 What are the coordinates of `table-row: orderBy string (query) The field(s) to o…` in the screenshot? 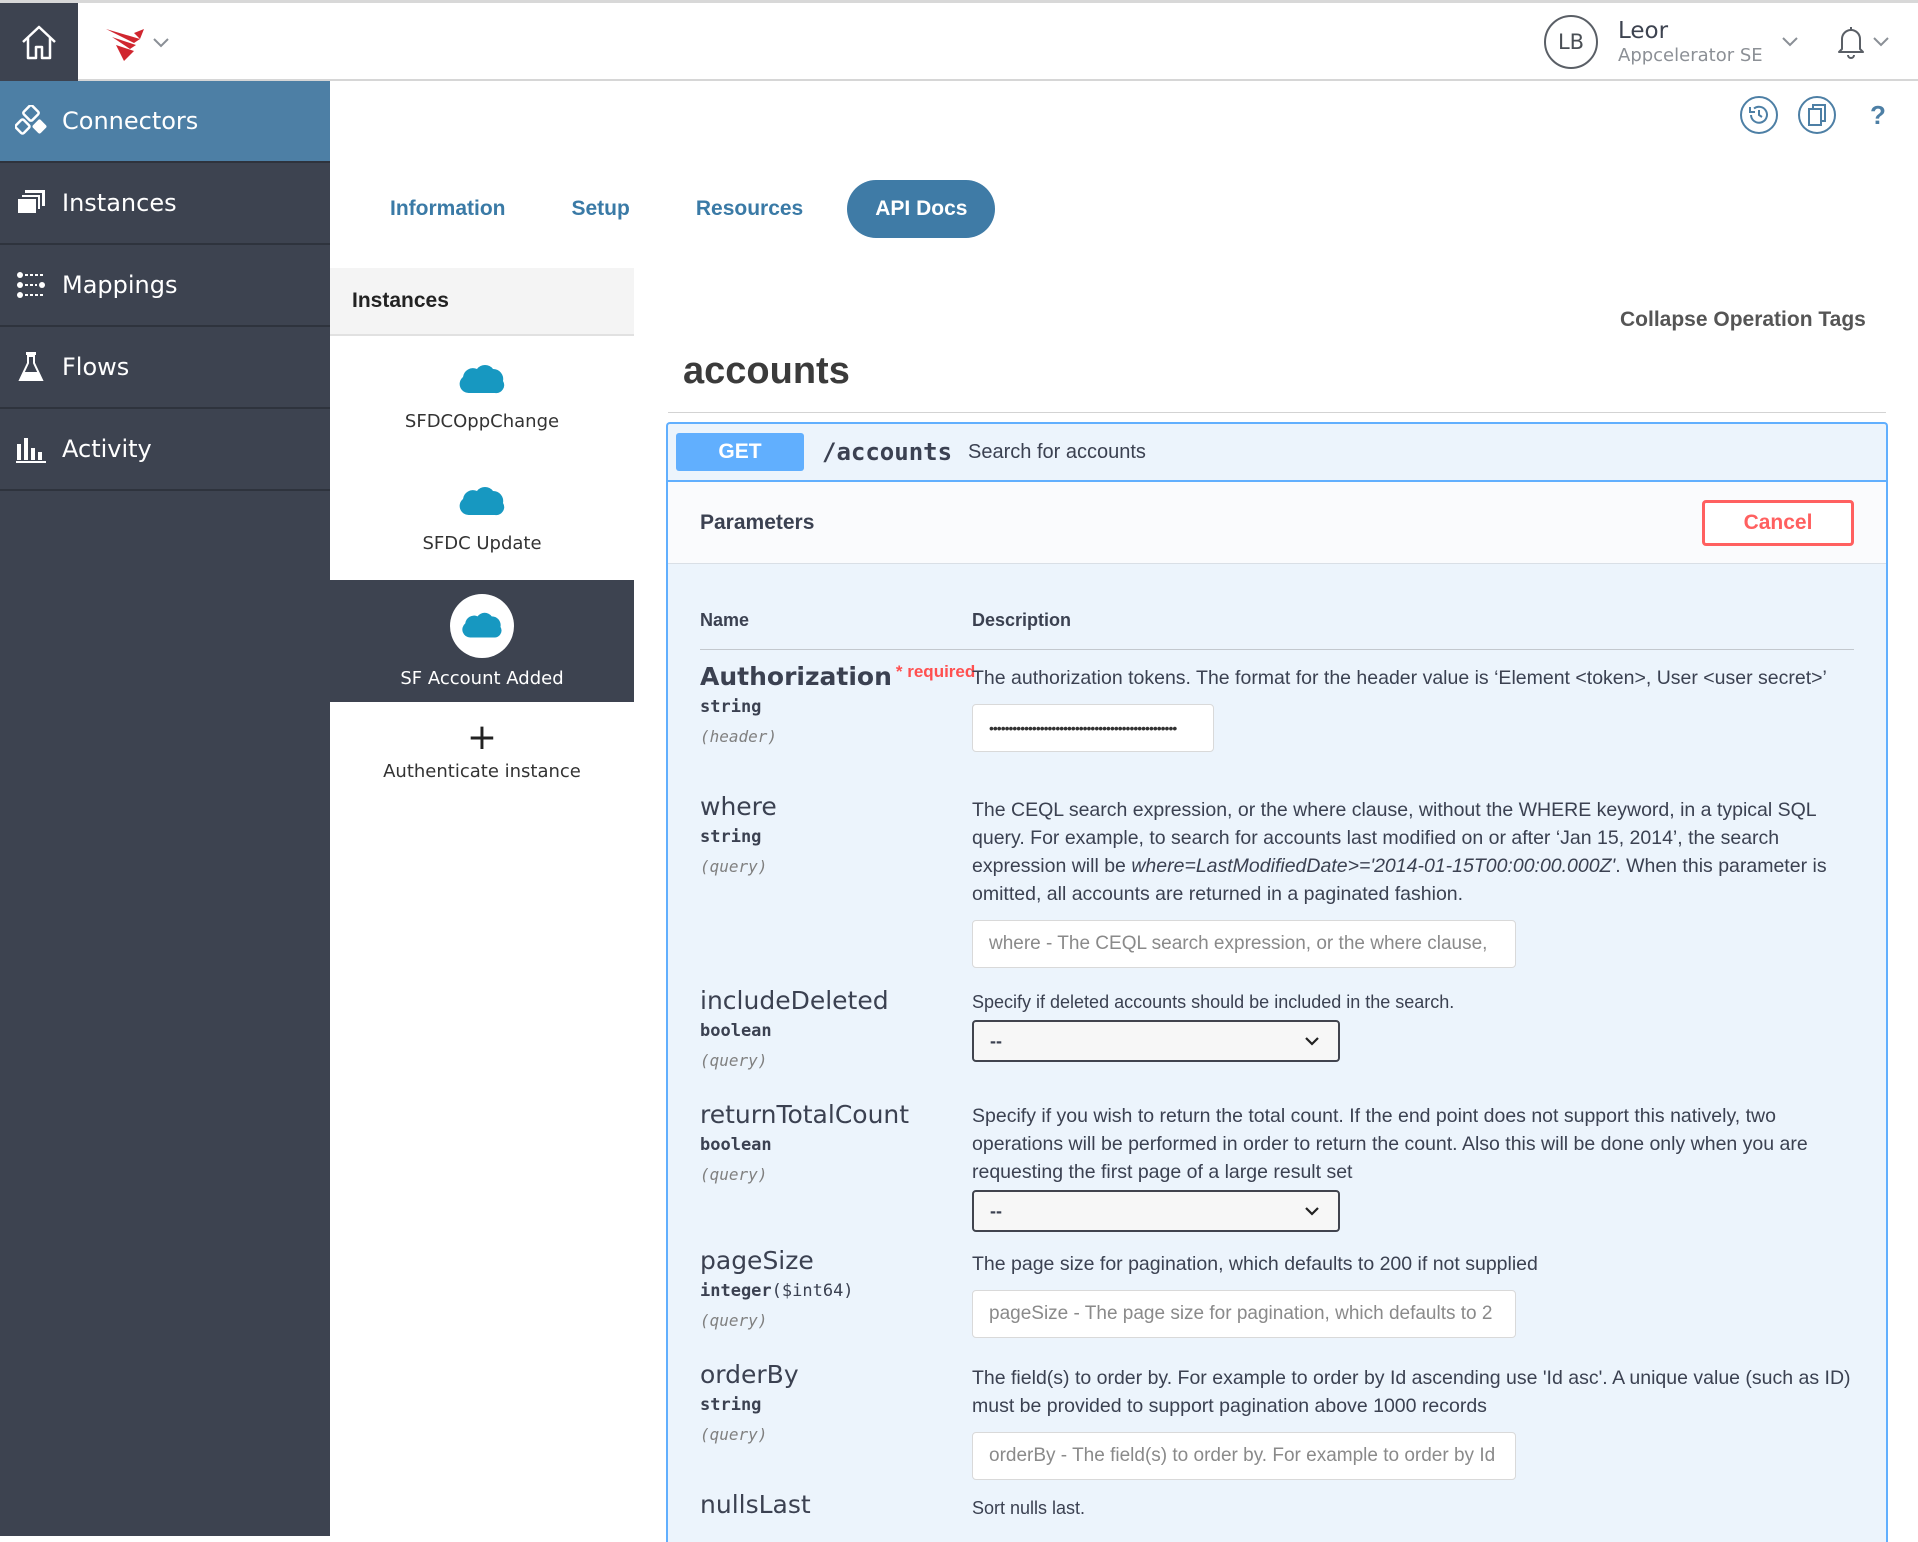 It's located at (1277, 1425).